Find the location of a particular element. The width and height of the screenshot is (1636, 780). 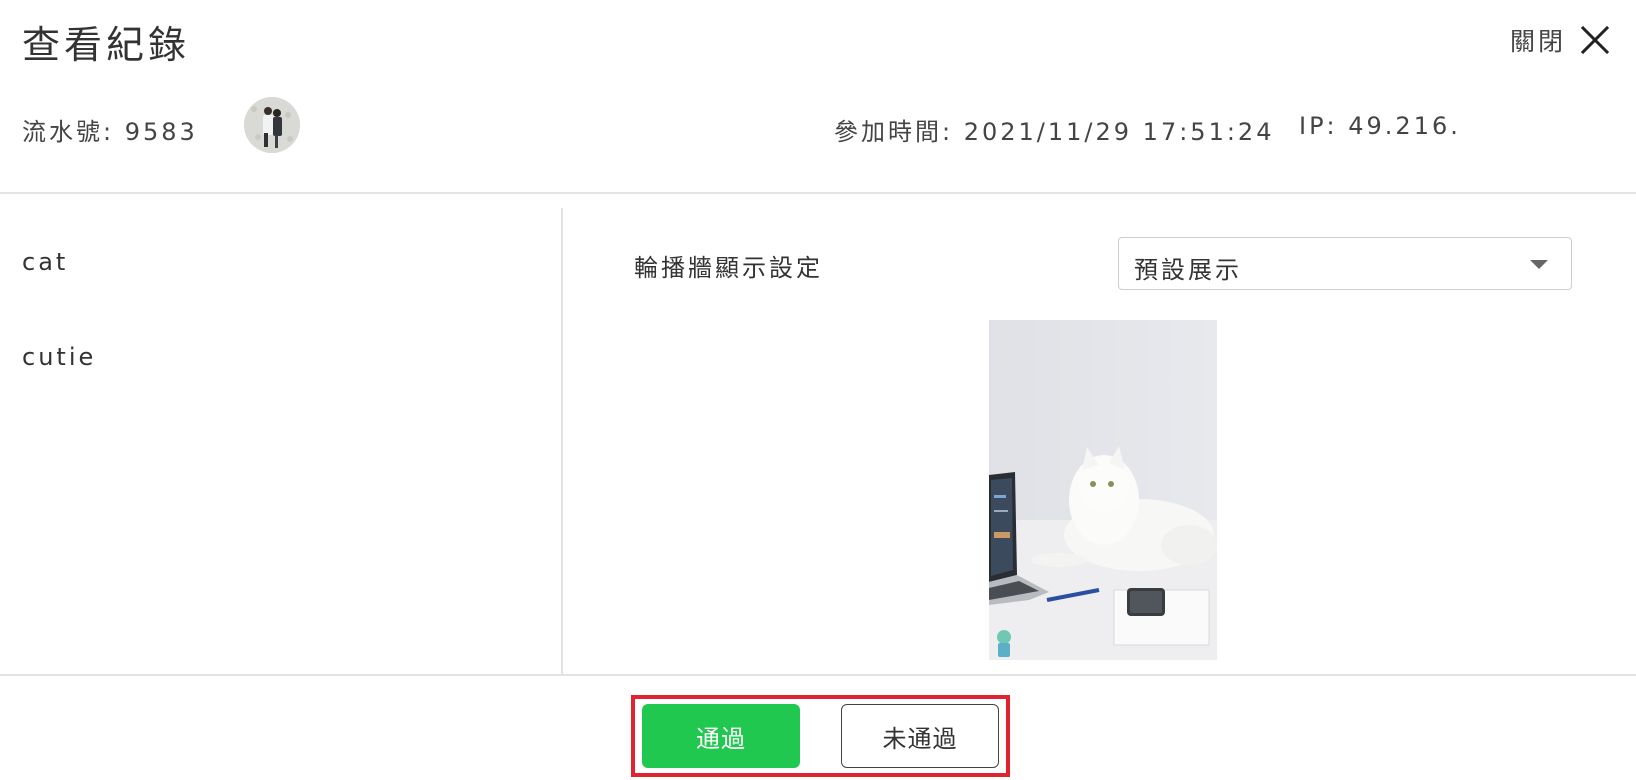

tag-item: cutie is located at coordinates (59, 357).